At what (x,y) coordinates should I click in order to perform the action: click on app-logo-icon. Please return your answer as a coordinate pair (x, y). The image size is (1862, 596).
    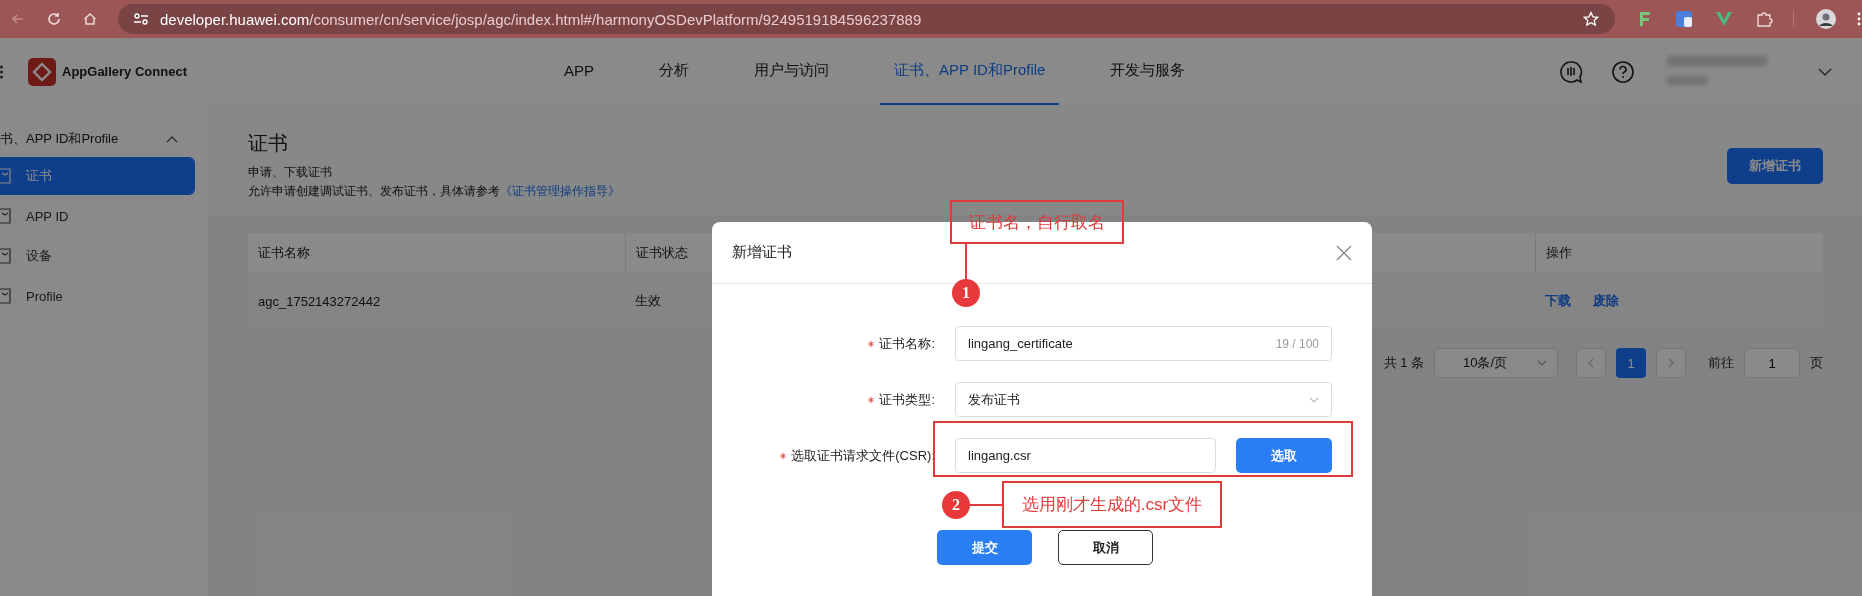
    Looking at the image, I should click on (42, 71).